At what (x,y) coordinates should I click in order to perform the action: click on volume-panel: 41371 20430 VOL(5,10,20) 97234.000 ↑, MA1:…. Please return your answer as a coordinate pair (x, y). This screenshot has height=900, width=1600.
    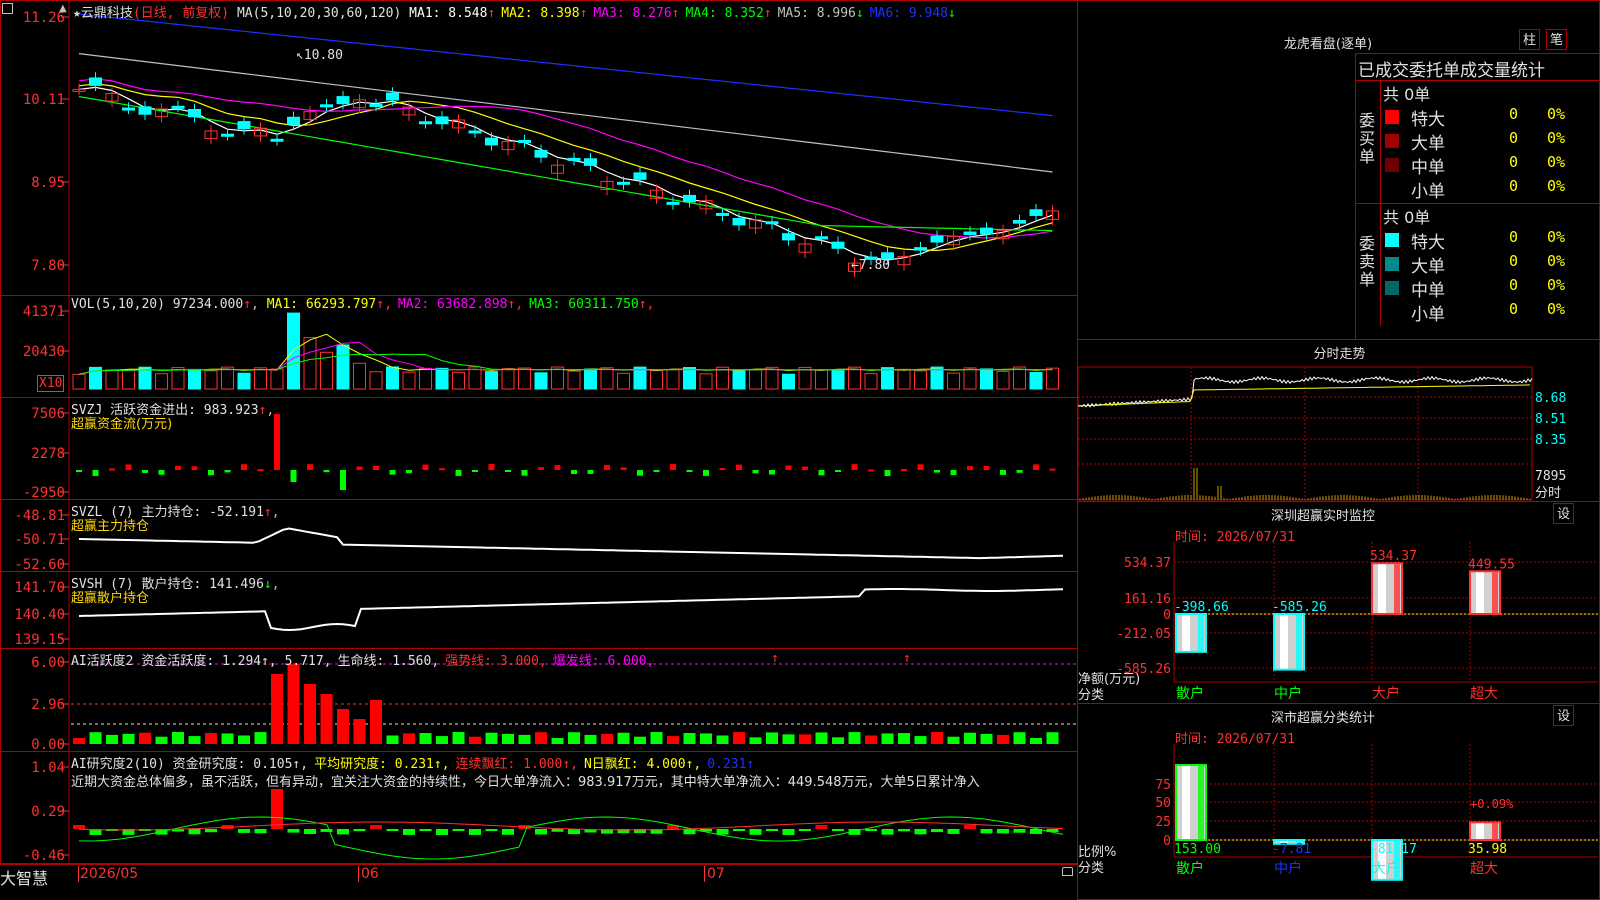
    Looking at the image, I should click on (539, 346).